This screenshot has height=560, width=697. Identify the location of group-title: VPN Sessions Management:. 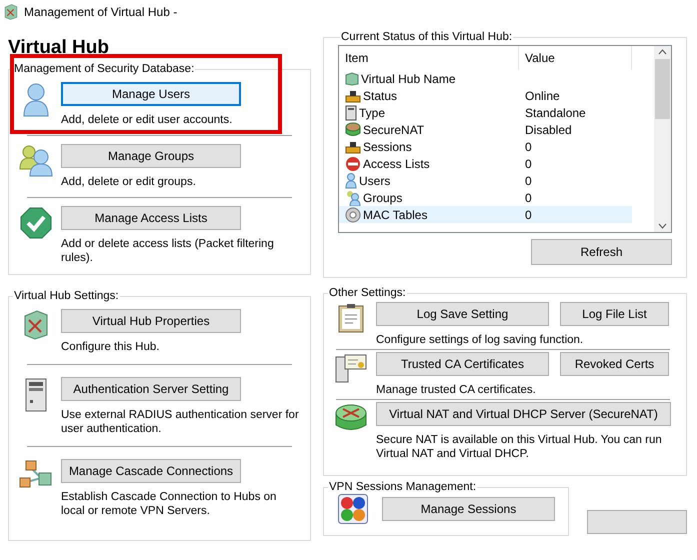
(403, 487).